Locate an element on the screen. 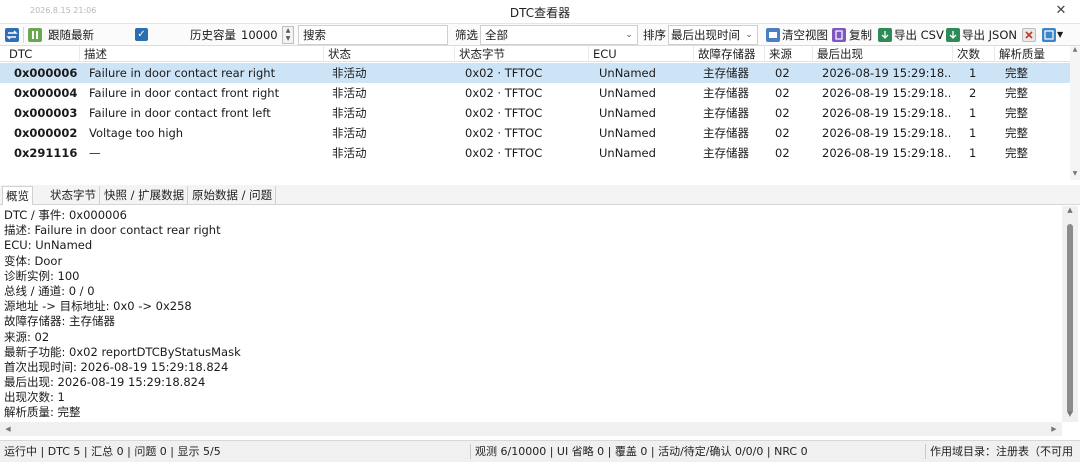 This screenshot has width=1080, height=462. column-header: 解析质量 is located at coordinates (1030, 54).